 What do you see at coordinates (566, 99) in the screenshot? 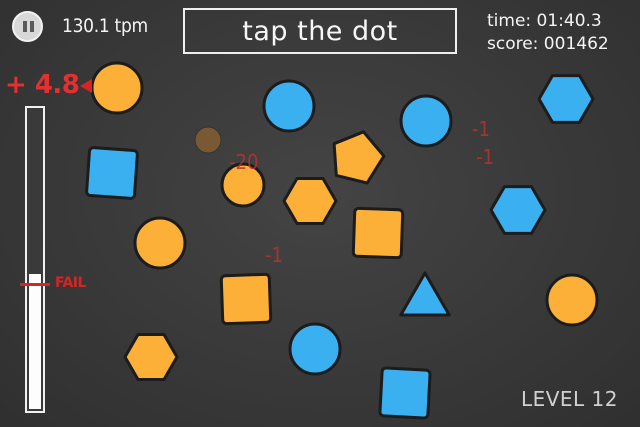
I see `blue-hexagon-top-right` at bounding box center [566, 99].